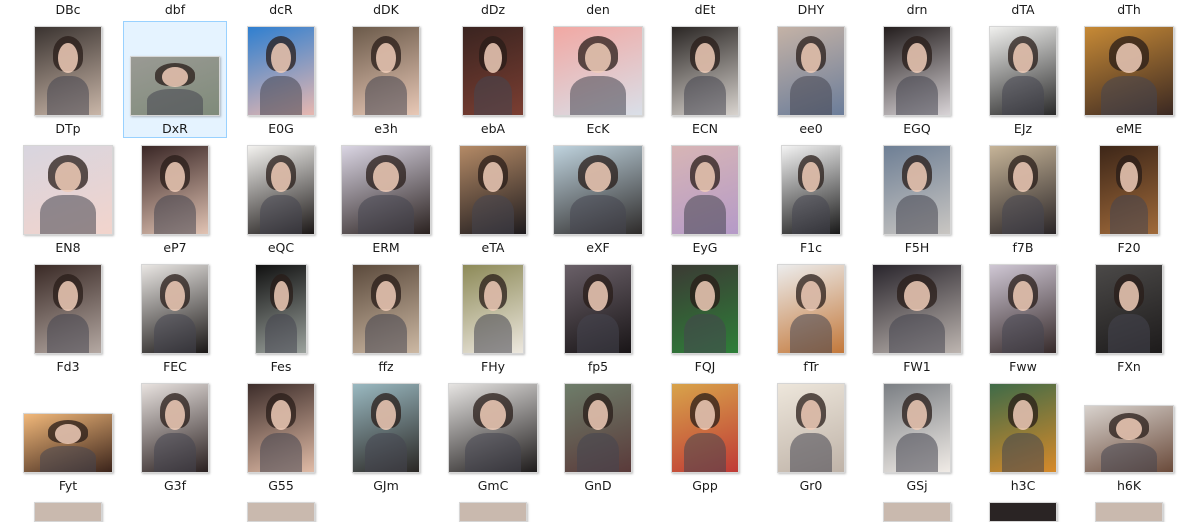  What do you see at coordinates (1129, 10) in the screenshot?
I see `file-label: dTh` at bounding box center [1129, 10].